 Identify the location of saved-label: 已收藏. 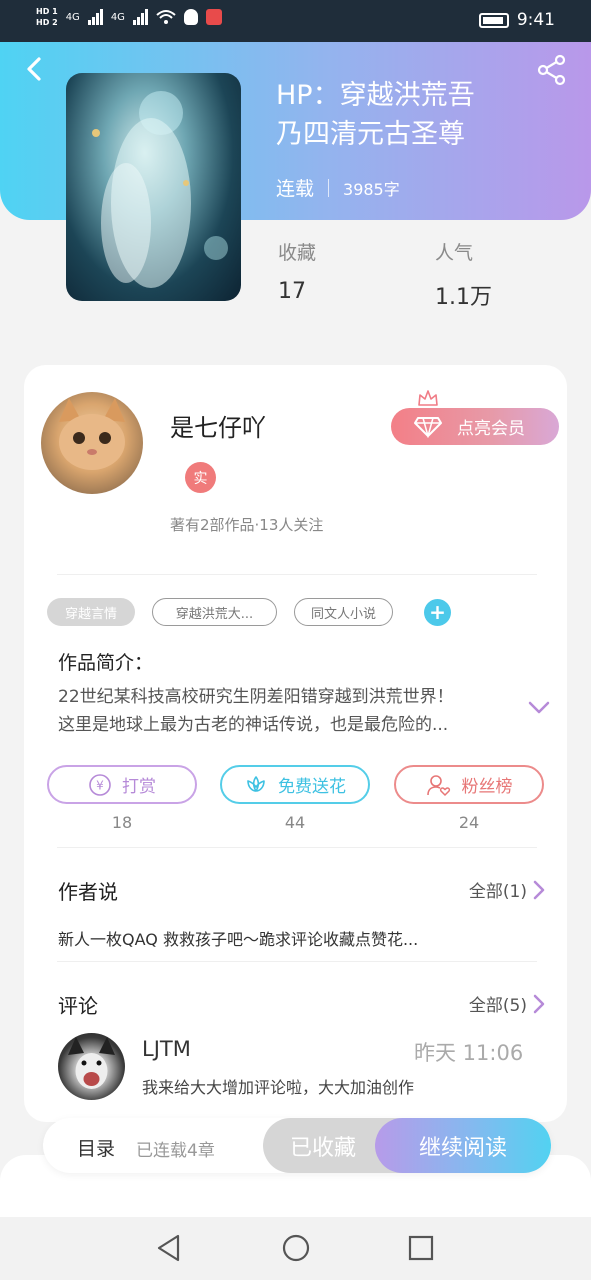
(322, 1148).